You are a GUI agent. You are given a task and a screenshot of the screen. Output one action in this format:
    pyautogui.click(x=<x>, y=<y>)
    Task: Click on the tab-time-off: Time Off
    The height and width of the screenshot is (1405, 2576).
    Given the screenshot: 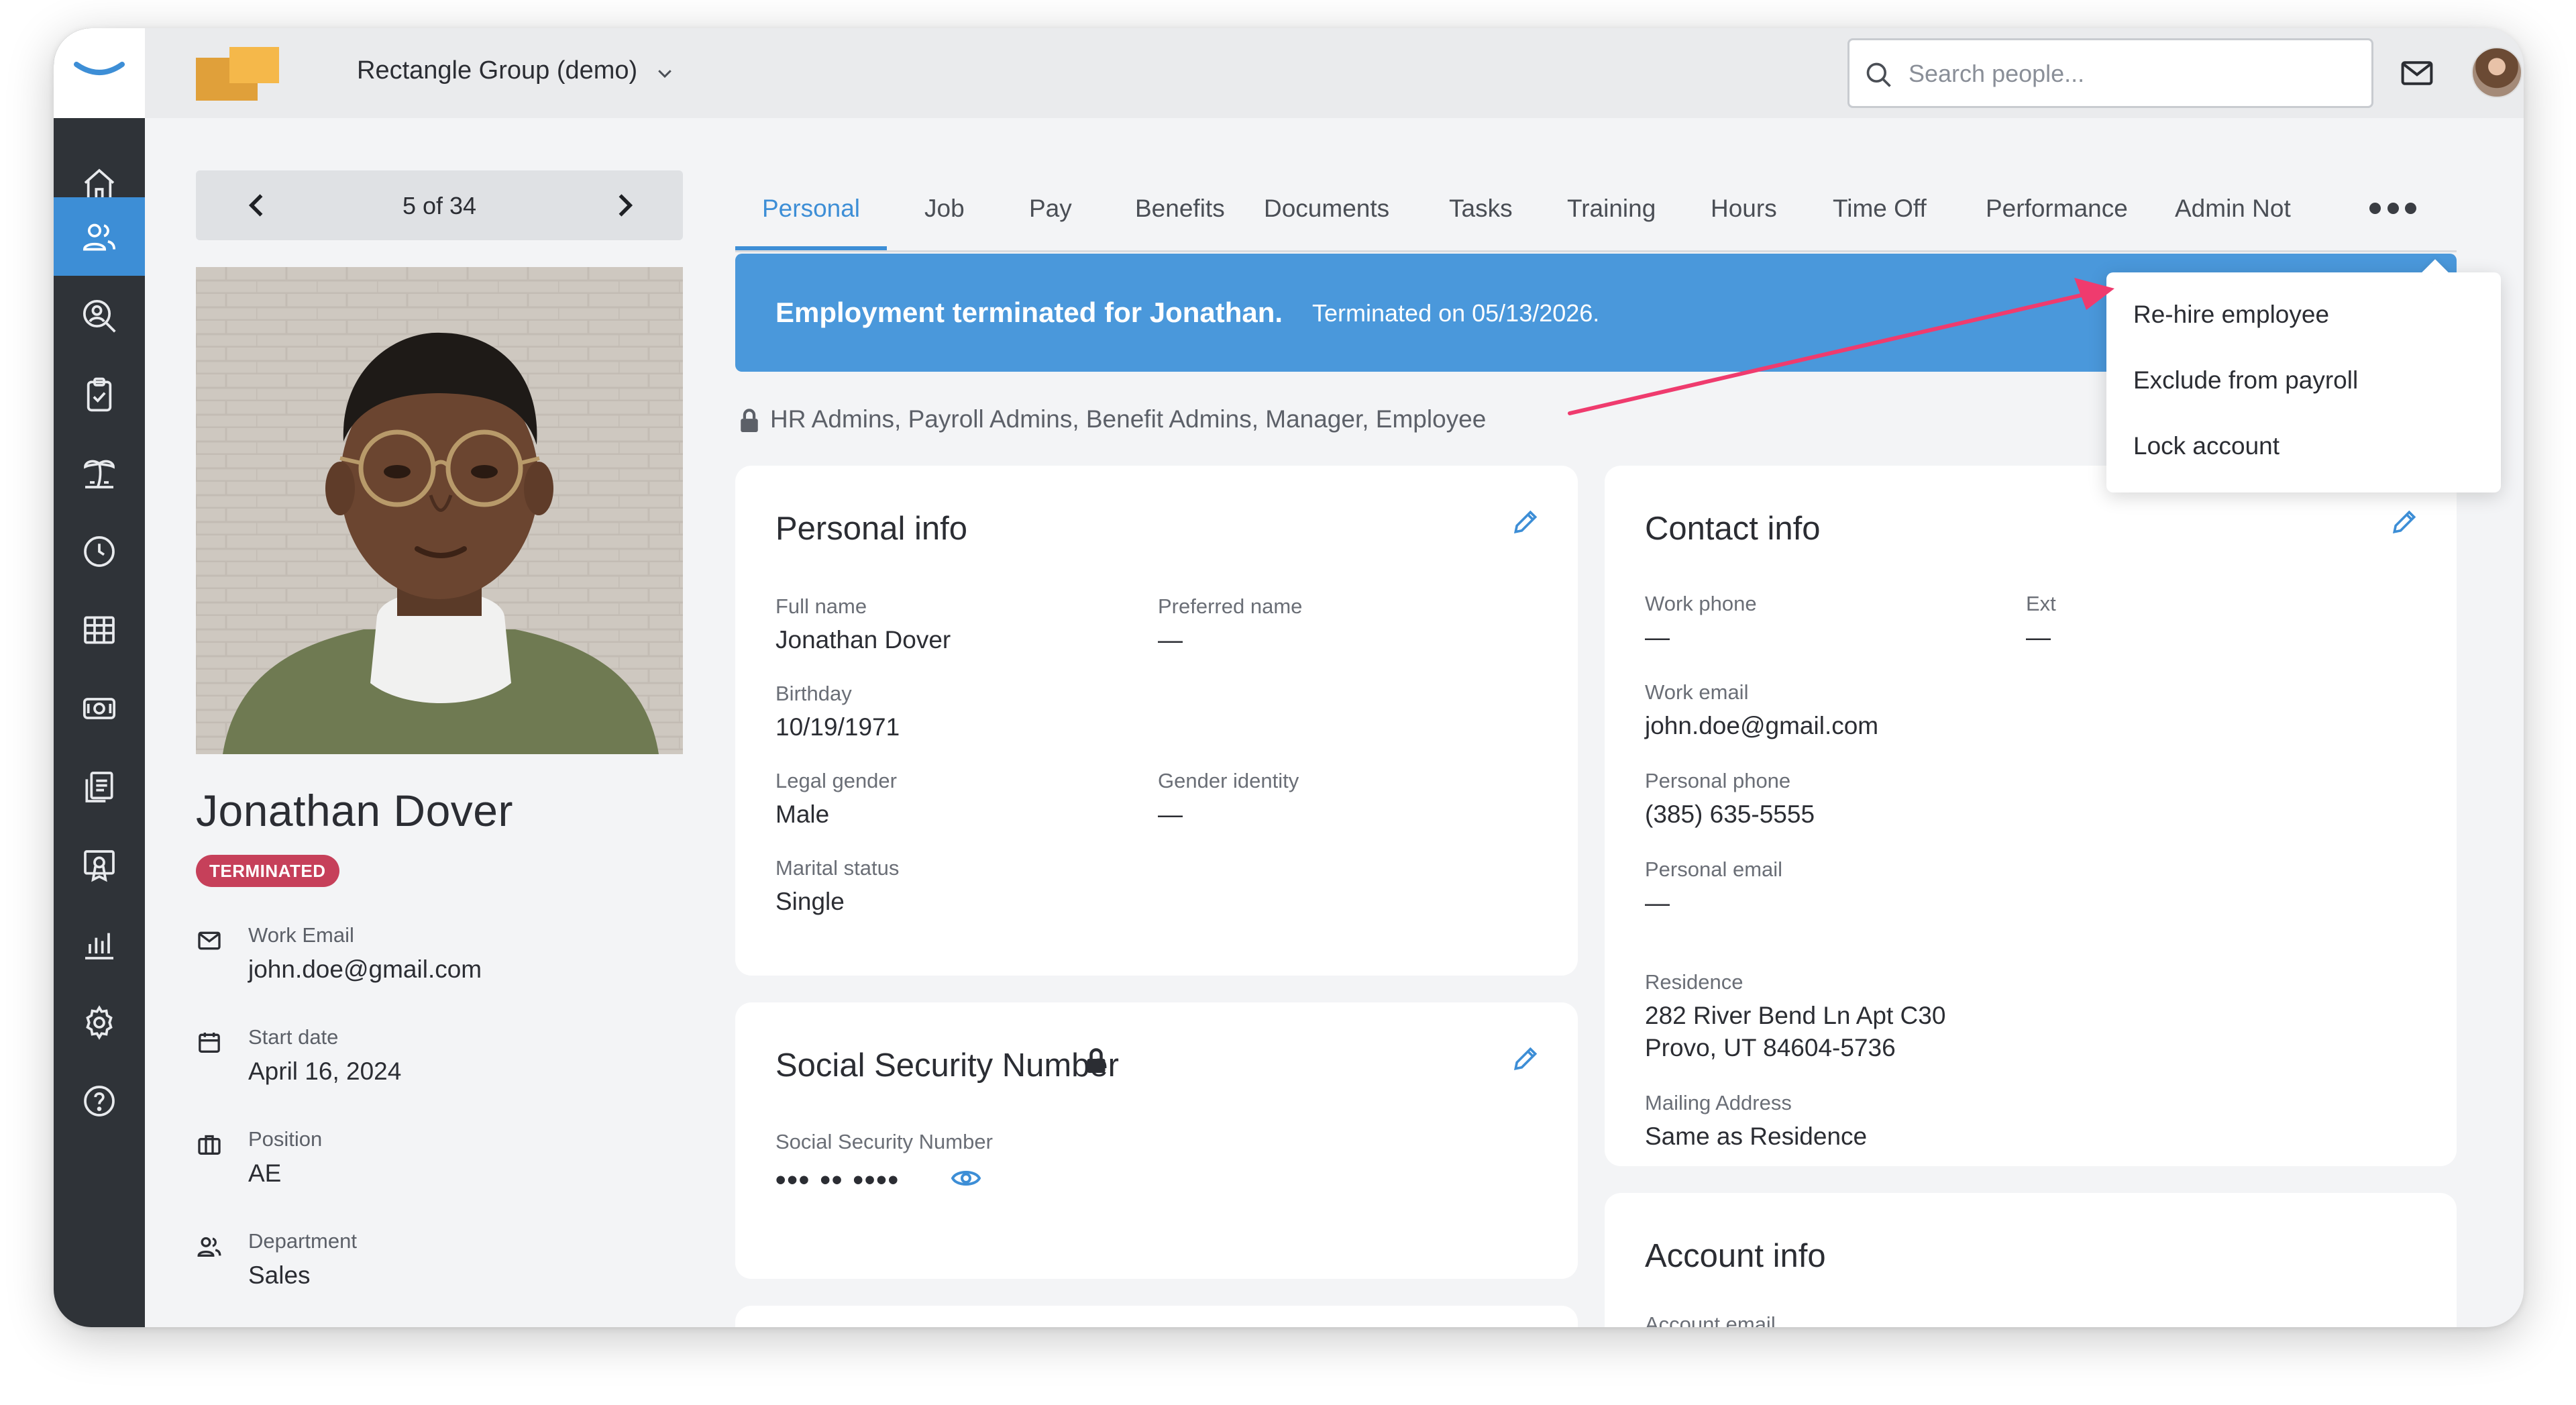 What is the action you would take?
    pyautogui.click(x=1880, y=209)
    